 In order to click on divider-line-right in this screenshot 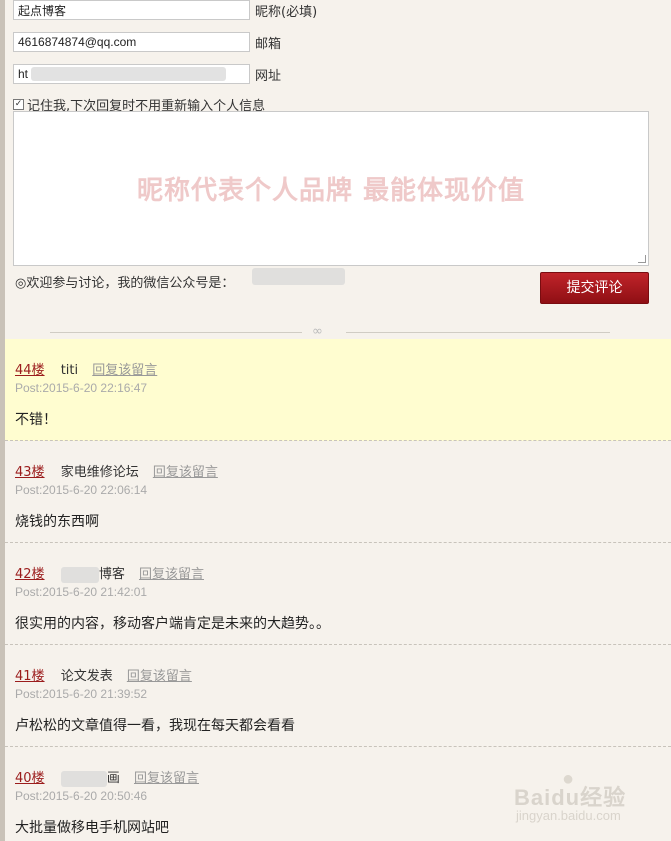, I will do `click(478, 332)`.